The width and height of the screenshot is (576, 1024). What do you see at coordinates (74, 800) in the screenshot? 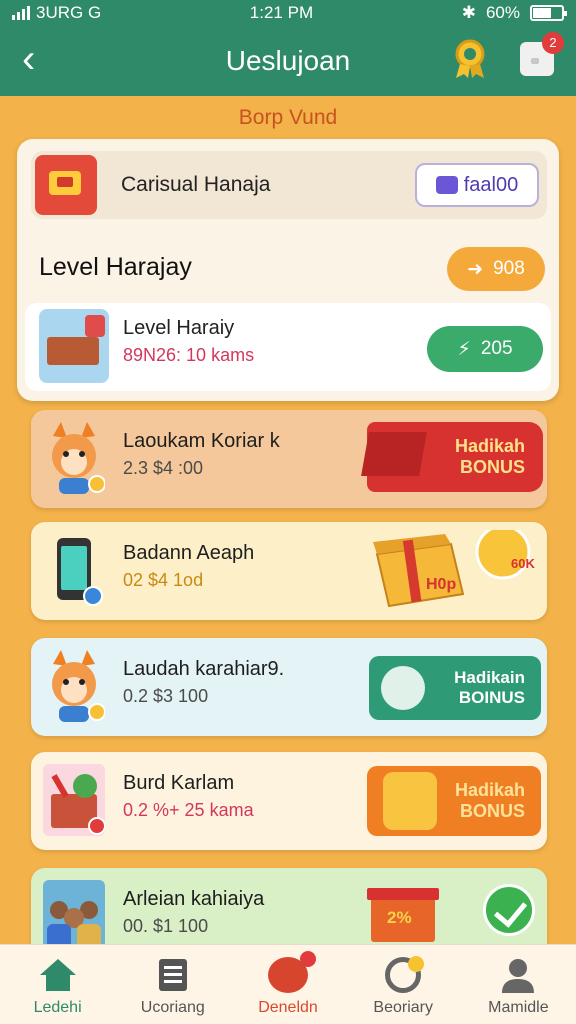
I see `toolbox-icon` at bounding box center [74, 800].